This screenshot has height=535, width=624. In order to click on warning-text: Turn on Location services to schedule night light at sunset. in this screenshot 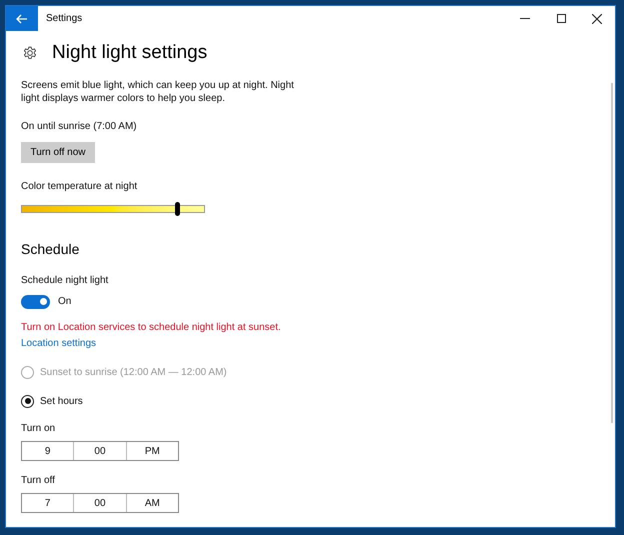, I will do `click(151, 328)`.